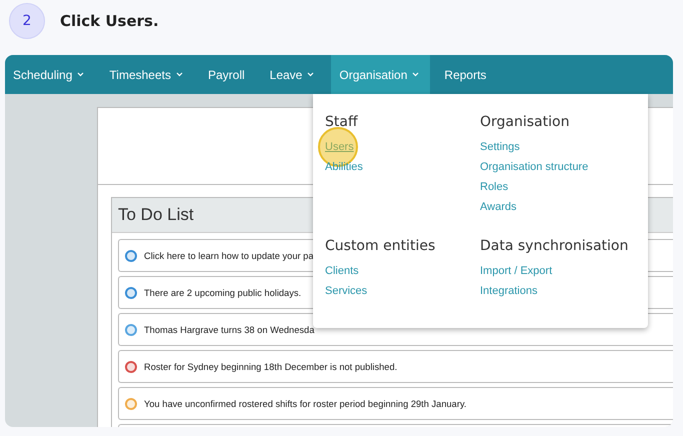 This screenshot has width=683, height=436. I want to click on menu-link: Integrations, so click(509, 291).